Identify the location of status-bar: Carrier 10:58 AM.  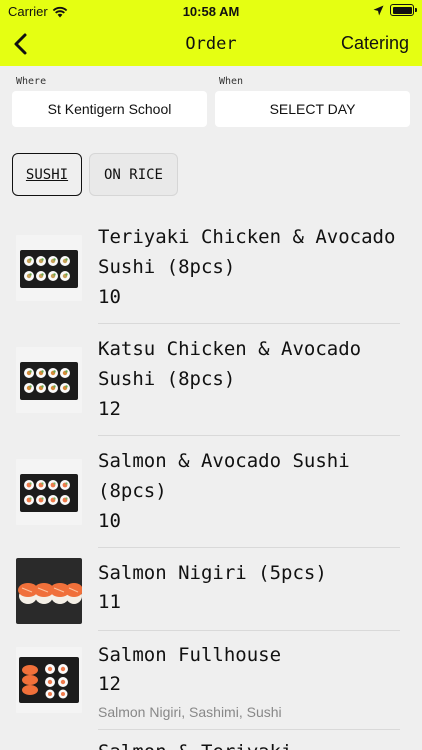
(211, 12).